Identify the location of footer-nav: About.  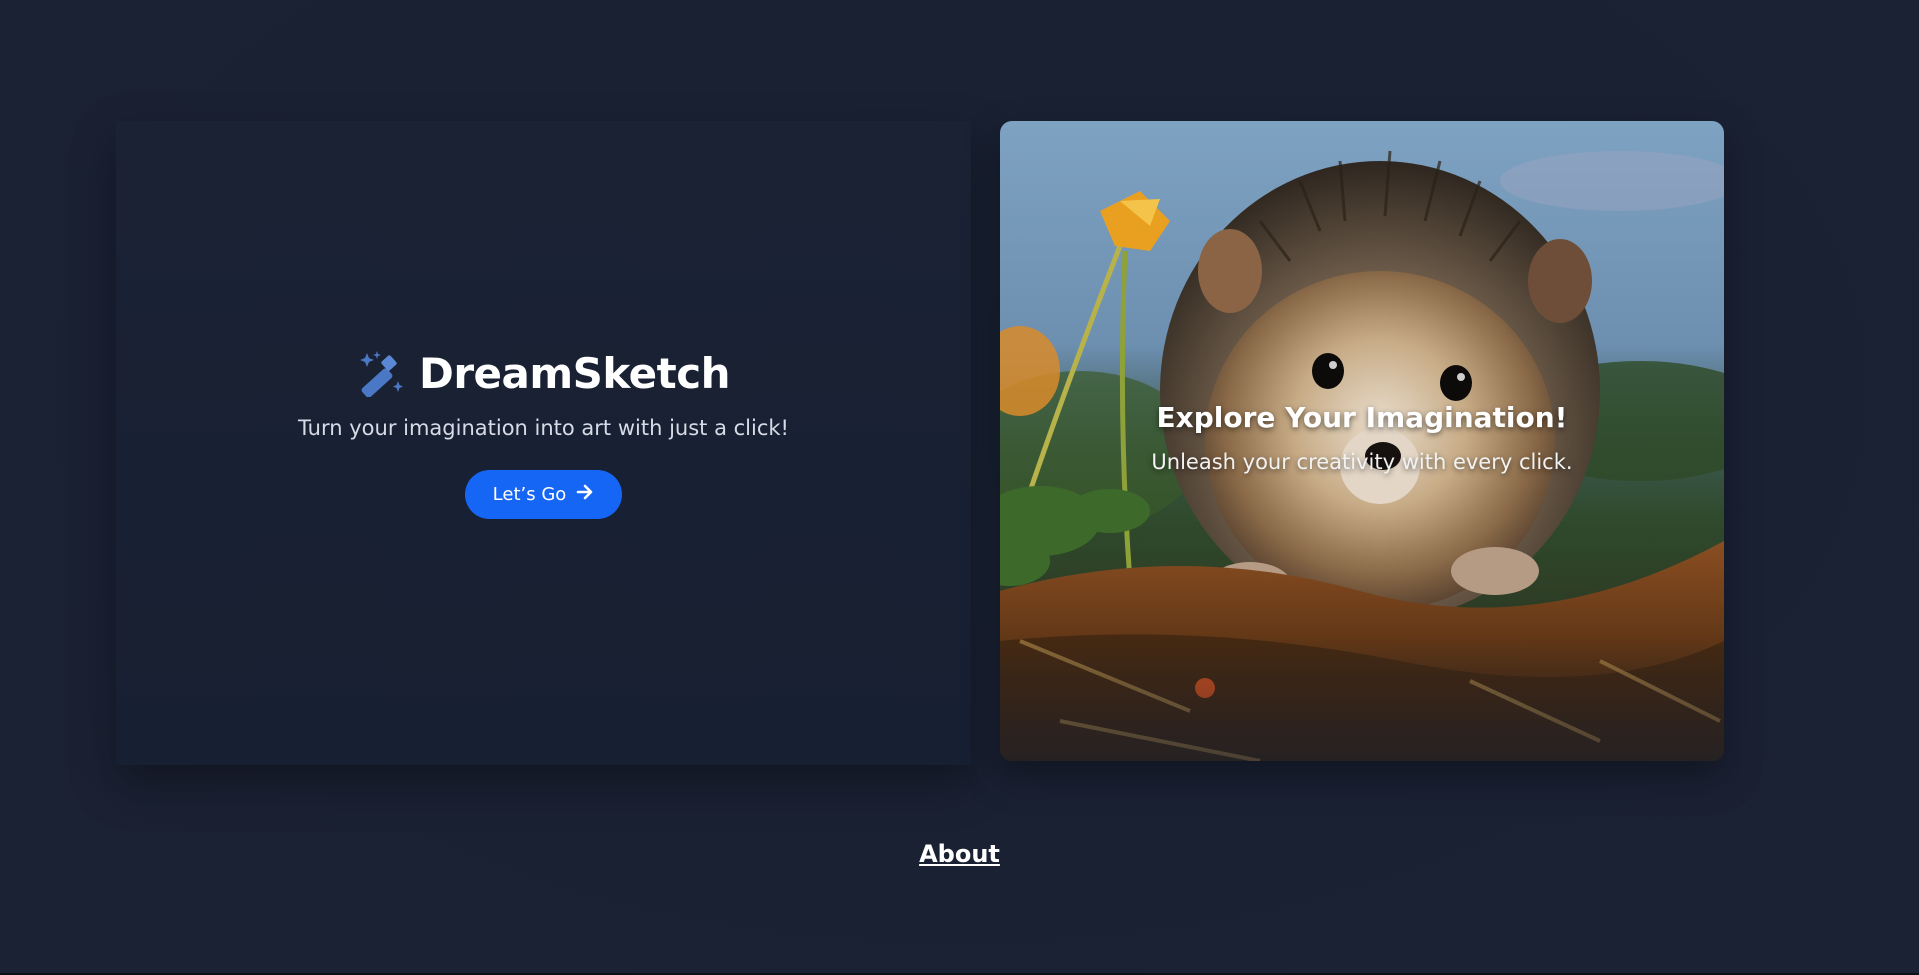
(959, 854).